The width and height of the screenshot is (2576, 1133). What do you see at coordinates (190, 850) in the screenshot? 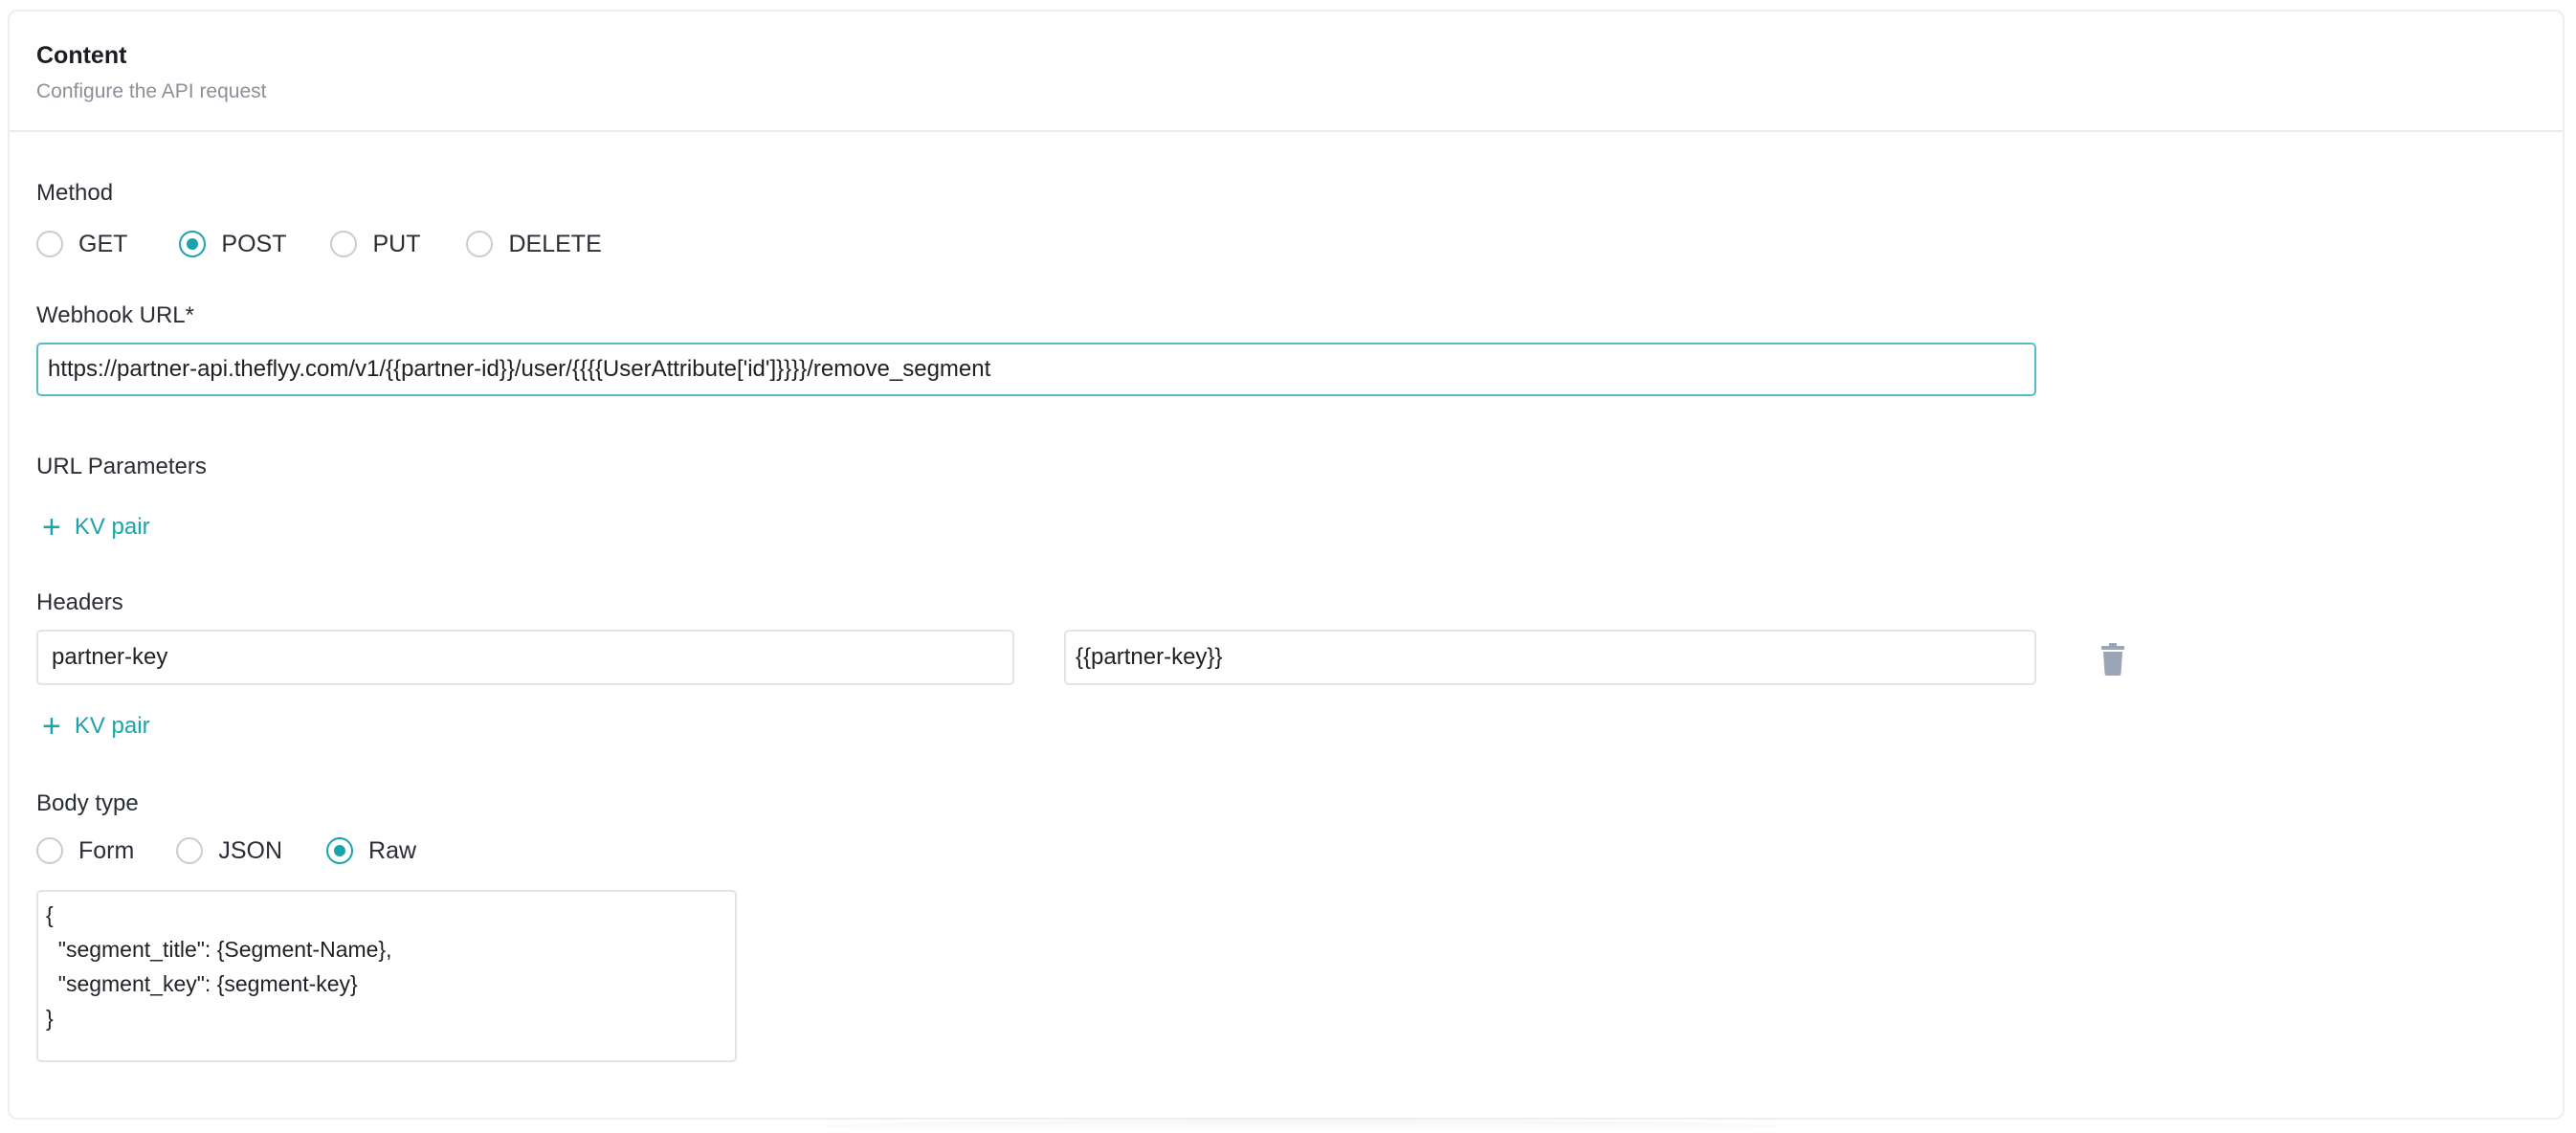
I see `radio-button-json` at bounding box center [190, 850].